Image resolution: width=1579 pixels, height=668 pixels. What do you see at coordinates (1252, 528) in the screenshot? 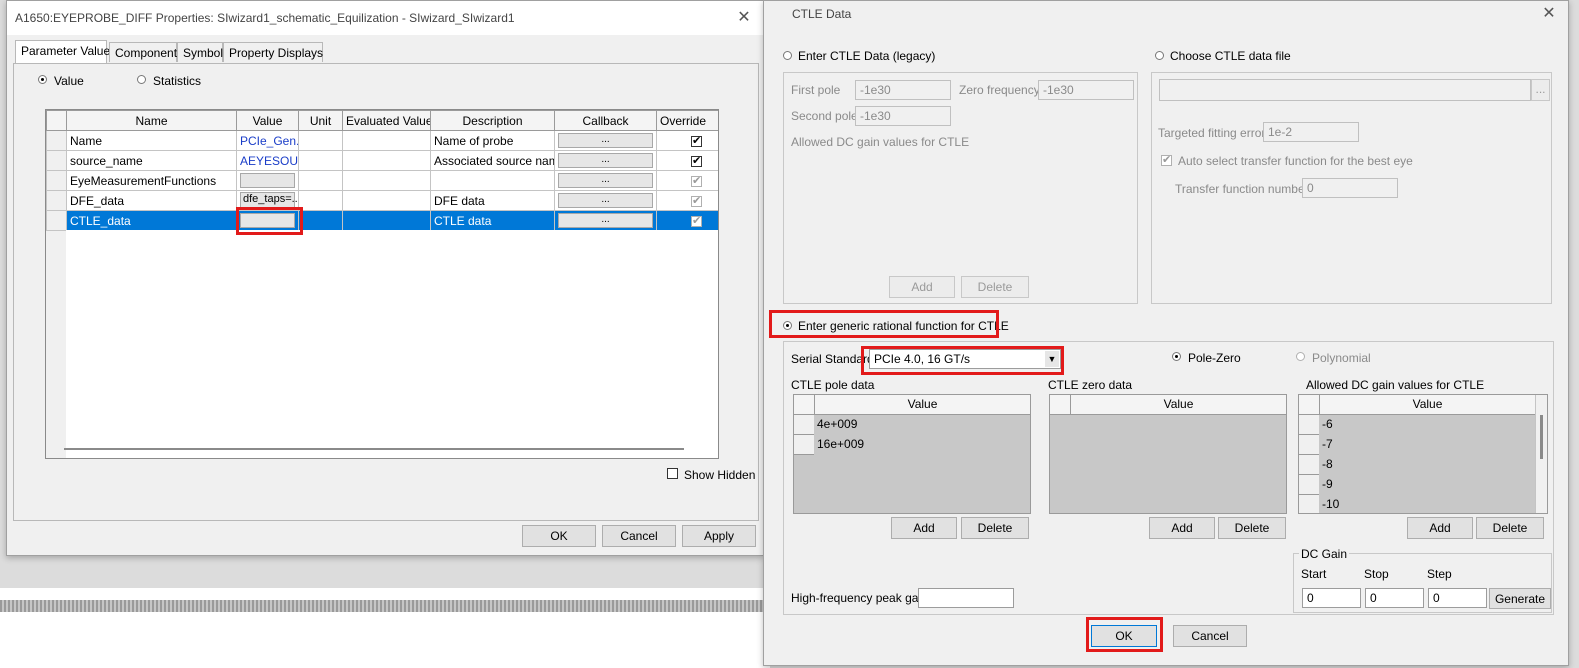
I see `zero-delete-button: Delete` at bounding box center [1252, 528].